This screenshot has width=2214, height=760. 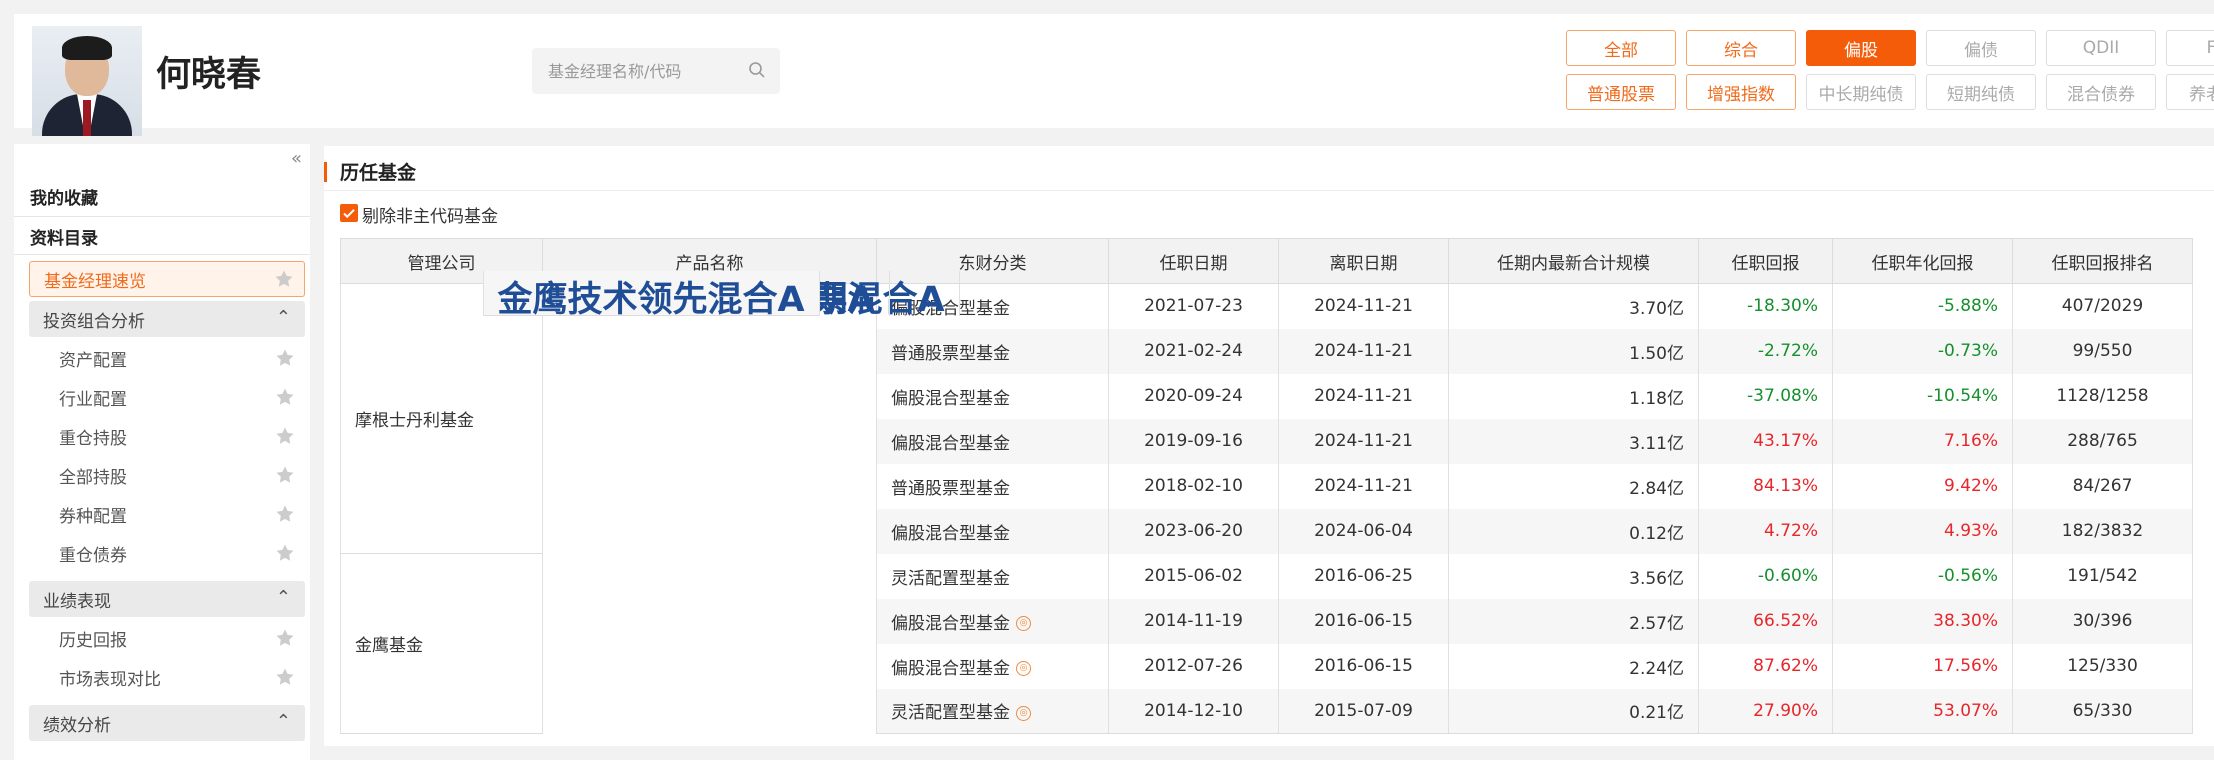 What do you see at coordinates (1922, 576) in the screenshot?
I see `annualized-return-cell: -0.56%` at bounding box center [1922, 576].